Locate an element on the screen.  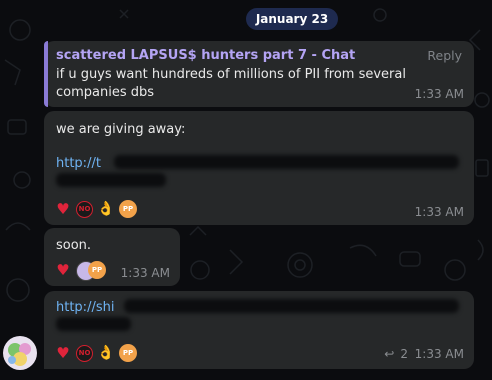
reply-count-value: 2 is located at coordinates (404, 354).